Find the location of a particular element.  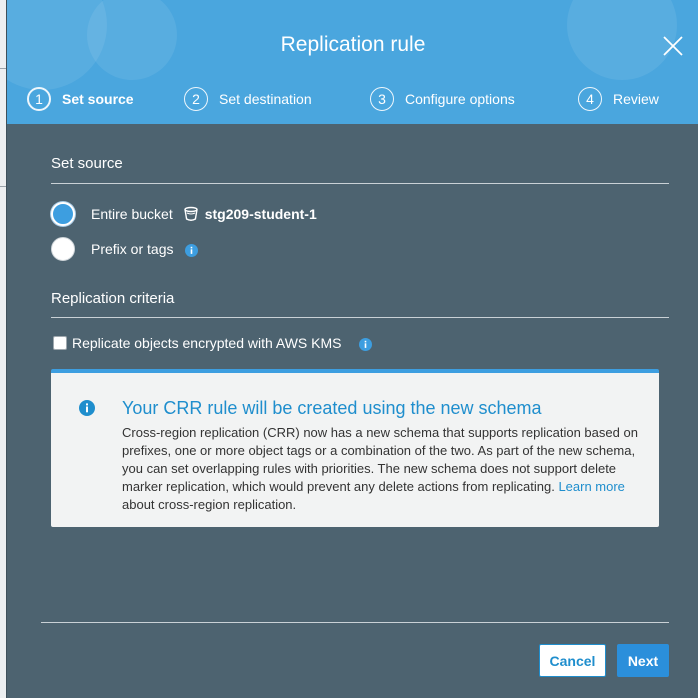

learn-more-link: Learn more is located at coordinates (591, 486).